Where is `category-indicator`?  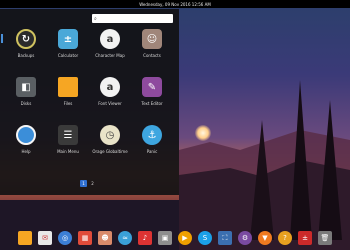 category-indicator is located at coordinates (2, 38).